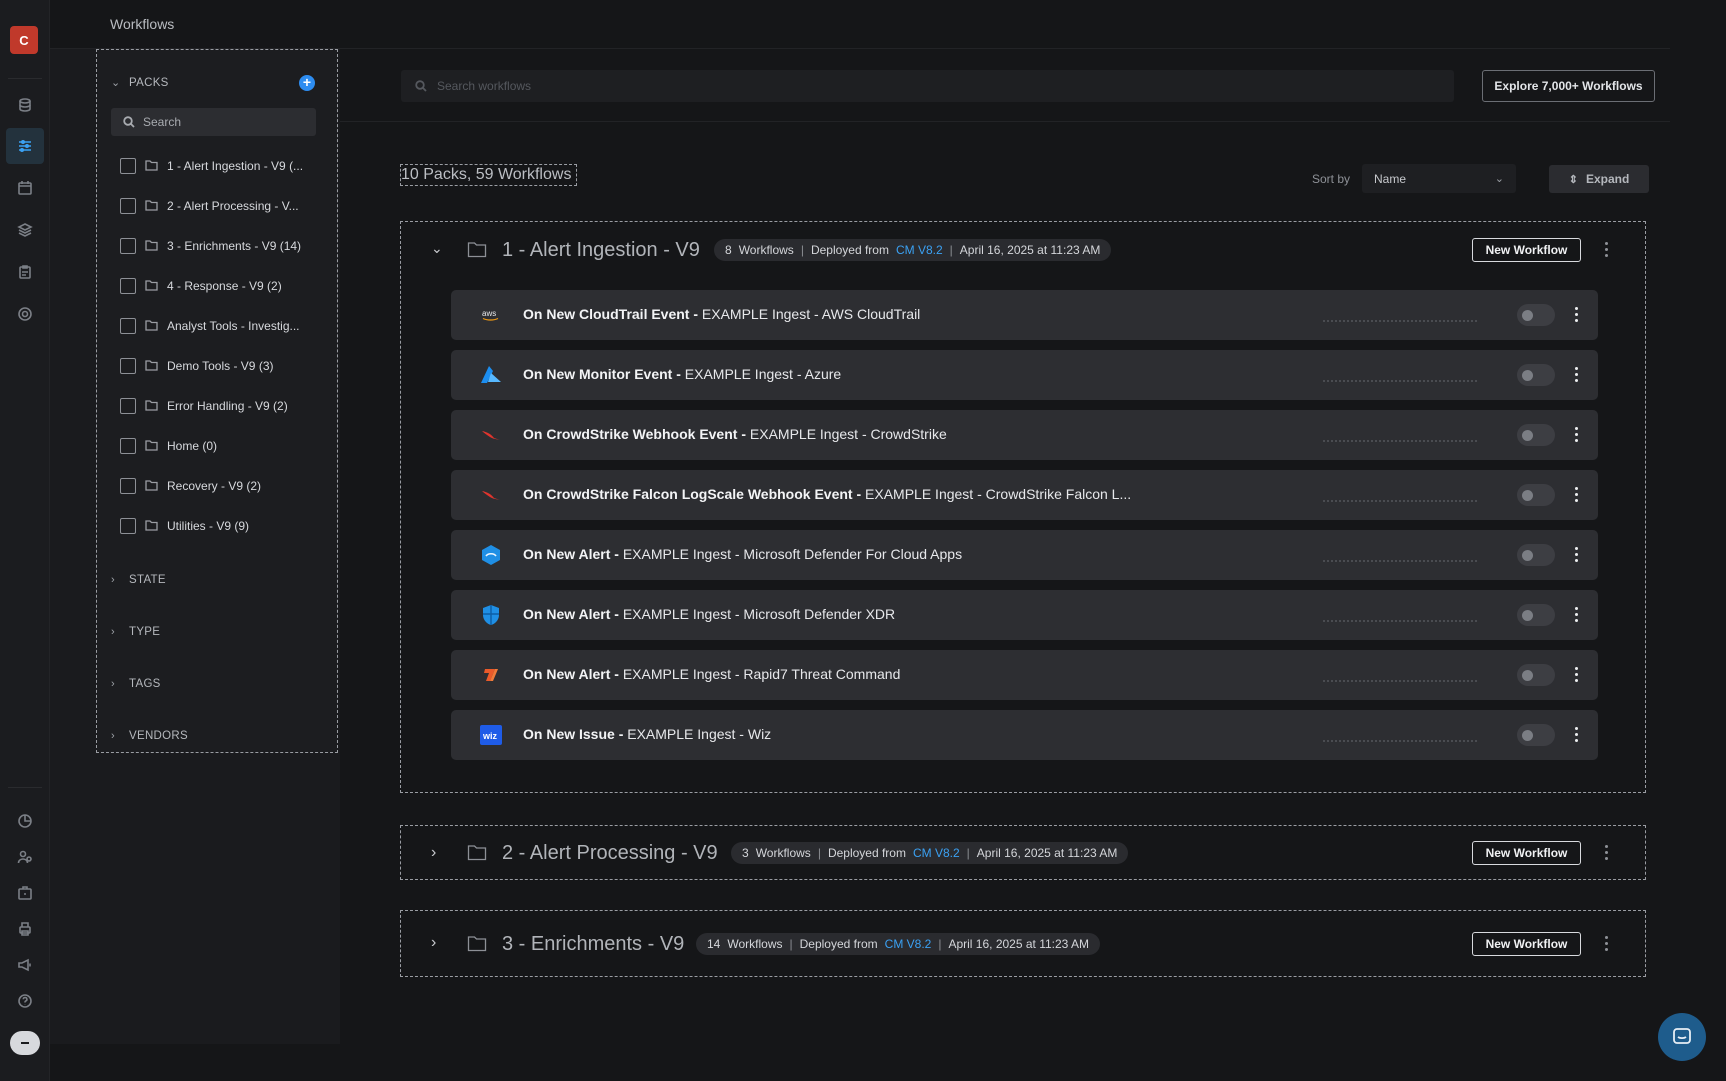 The width and height of the screenshot is (1726, 1081). Describe the element at coordinates (25, 105) in the screenshot. I see `database-icon` at that location.